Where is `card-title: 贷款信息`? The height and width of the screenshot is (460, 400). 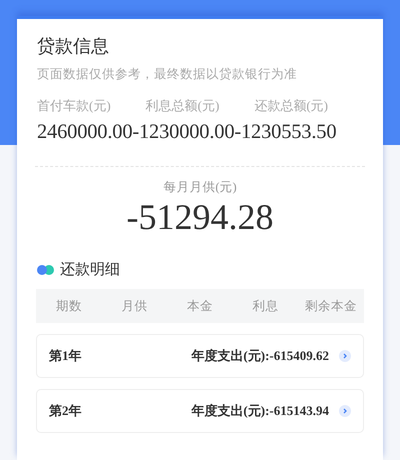
card-title: 贷款信息 is located at coordinates (73, 46).